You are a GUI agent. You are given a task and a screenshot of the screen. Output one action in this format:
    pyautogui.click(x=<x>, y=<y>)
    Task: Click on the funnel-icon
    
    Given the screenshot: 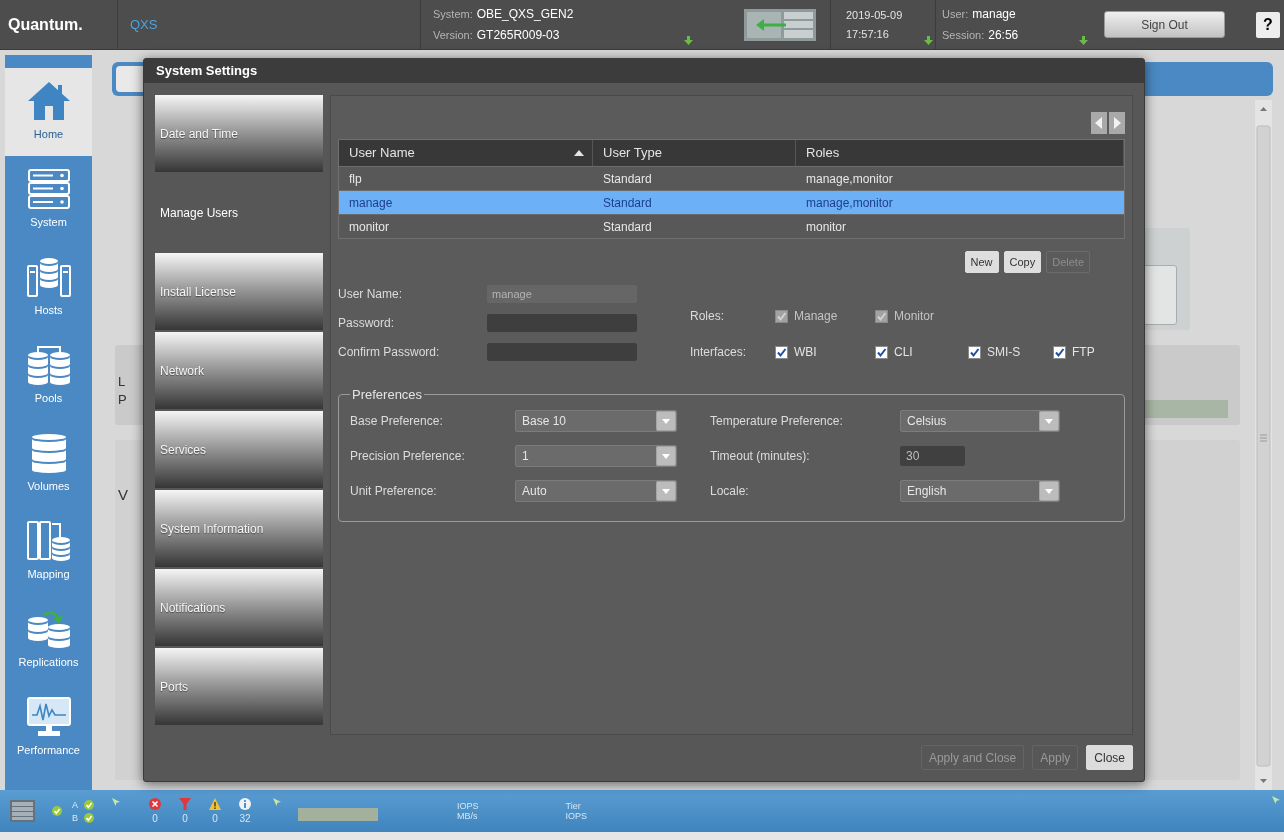 What is the action you would take?
    pyautogui.click(x=185, y=804)
    